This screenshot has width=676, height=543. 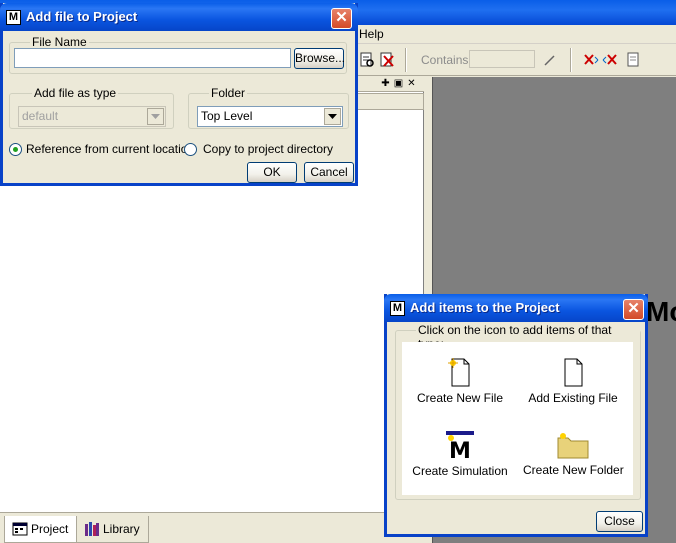 I want to click on create-simulation-item: M Create Simulation, so click(x=460, y=455).